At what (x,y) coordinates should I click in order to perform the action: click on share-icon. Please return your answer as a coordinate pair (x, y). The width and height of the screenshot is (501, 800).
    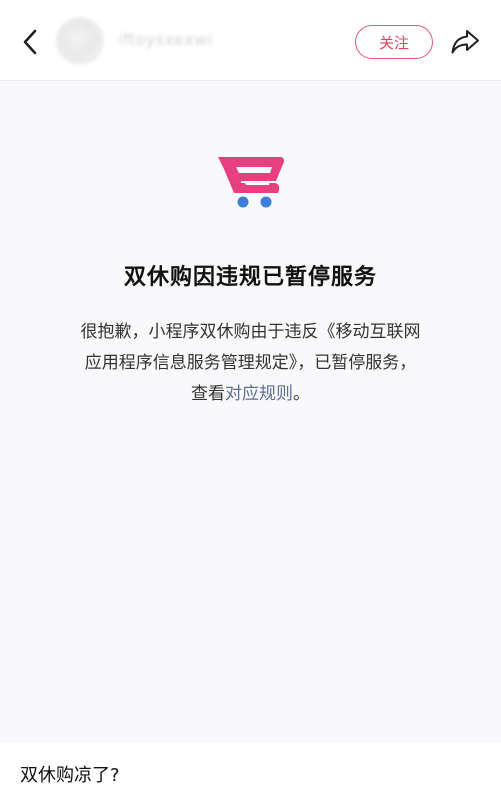
    Looking at the image, I should click on (465, 42).